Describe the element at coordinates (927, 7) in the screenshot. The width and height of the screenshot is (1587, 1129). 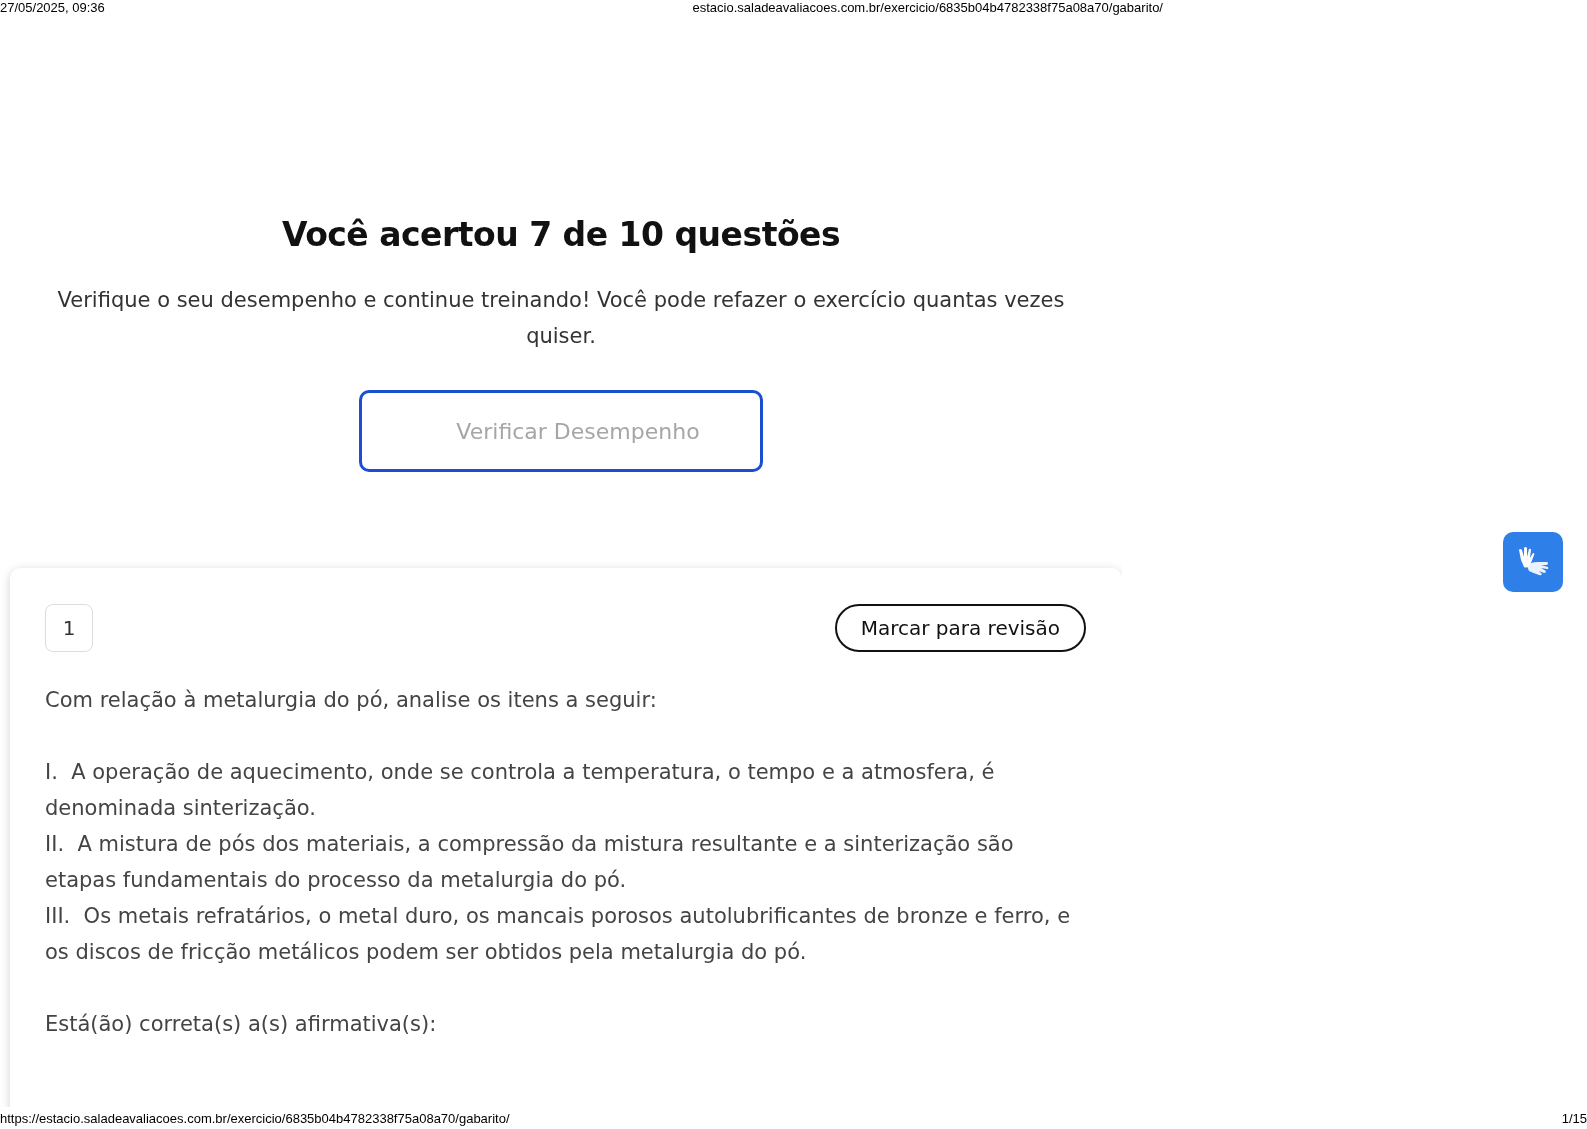
I see `page-url: estacio.saladeavaliacoes.com.br/exercicio/6835b04b4782338f75a08a70/gabarito/` at that location.